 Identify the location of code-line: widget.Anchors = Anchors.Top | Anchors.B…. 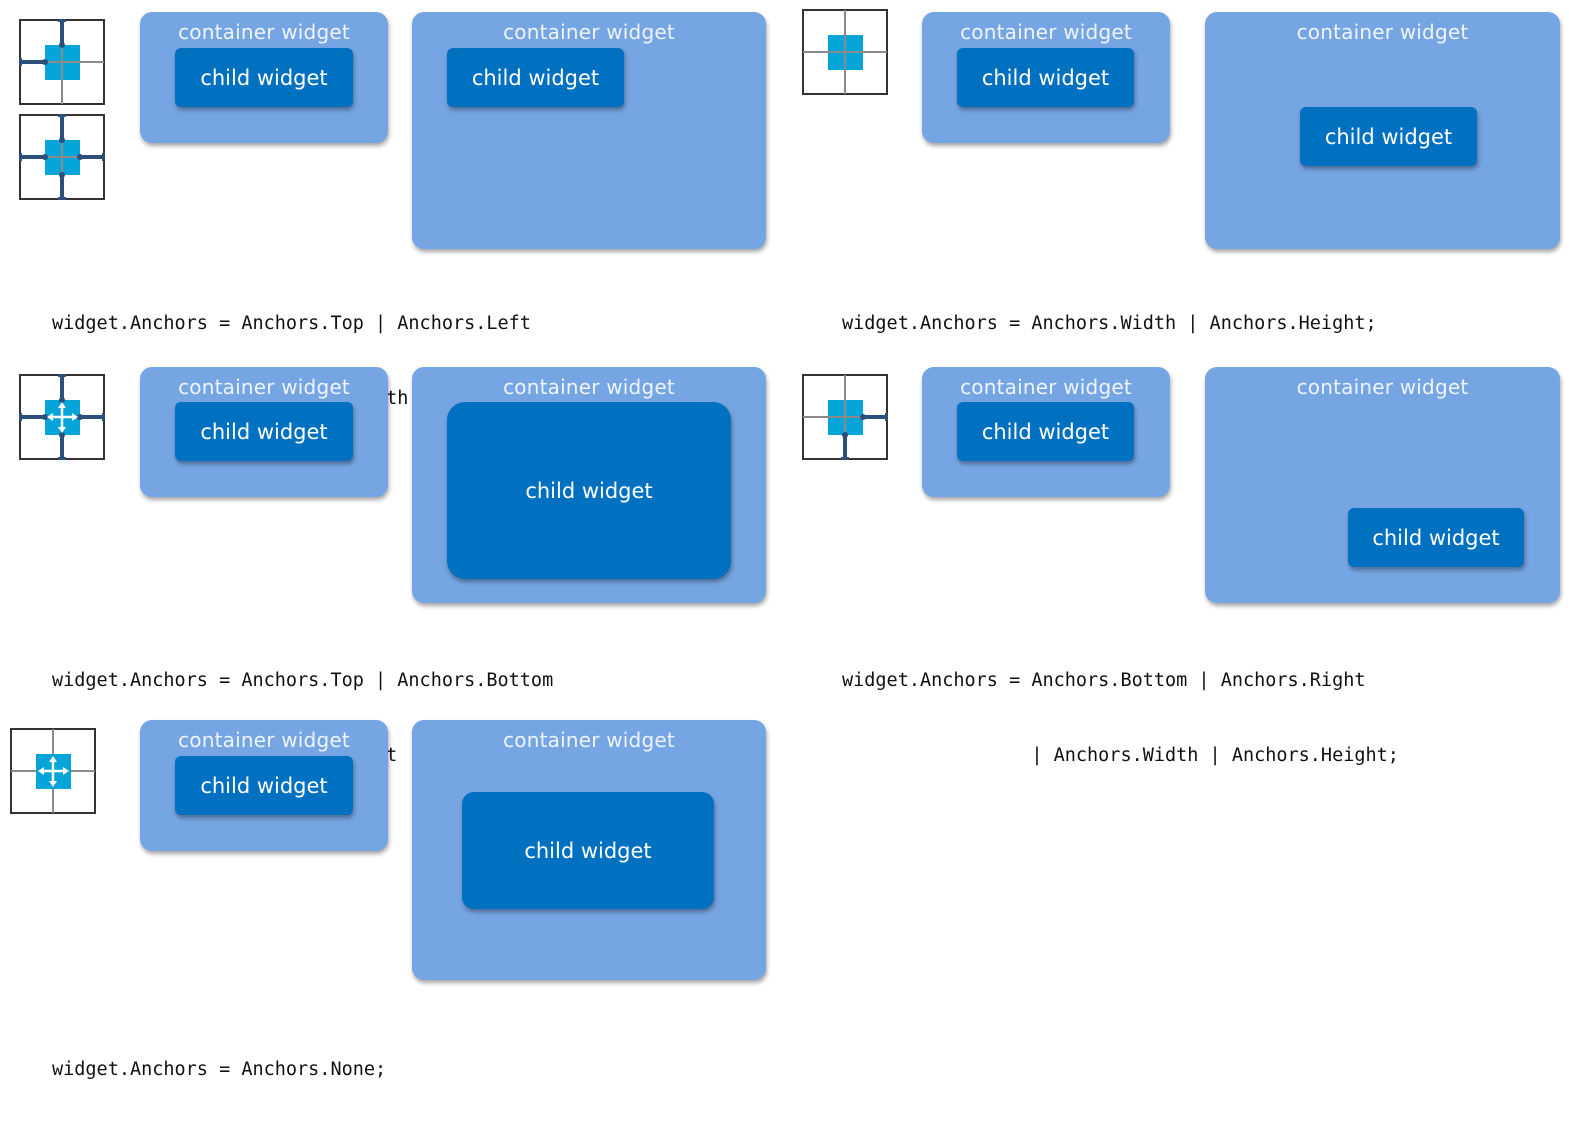
(303, 680).